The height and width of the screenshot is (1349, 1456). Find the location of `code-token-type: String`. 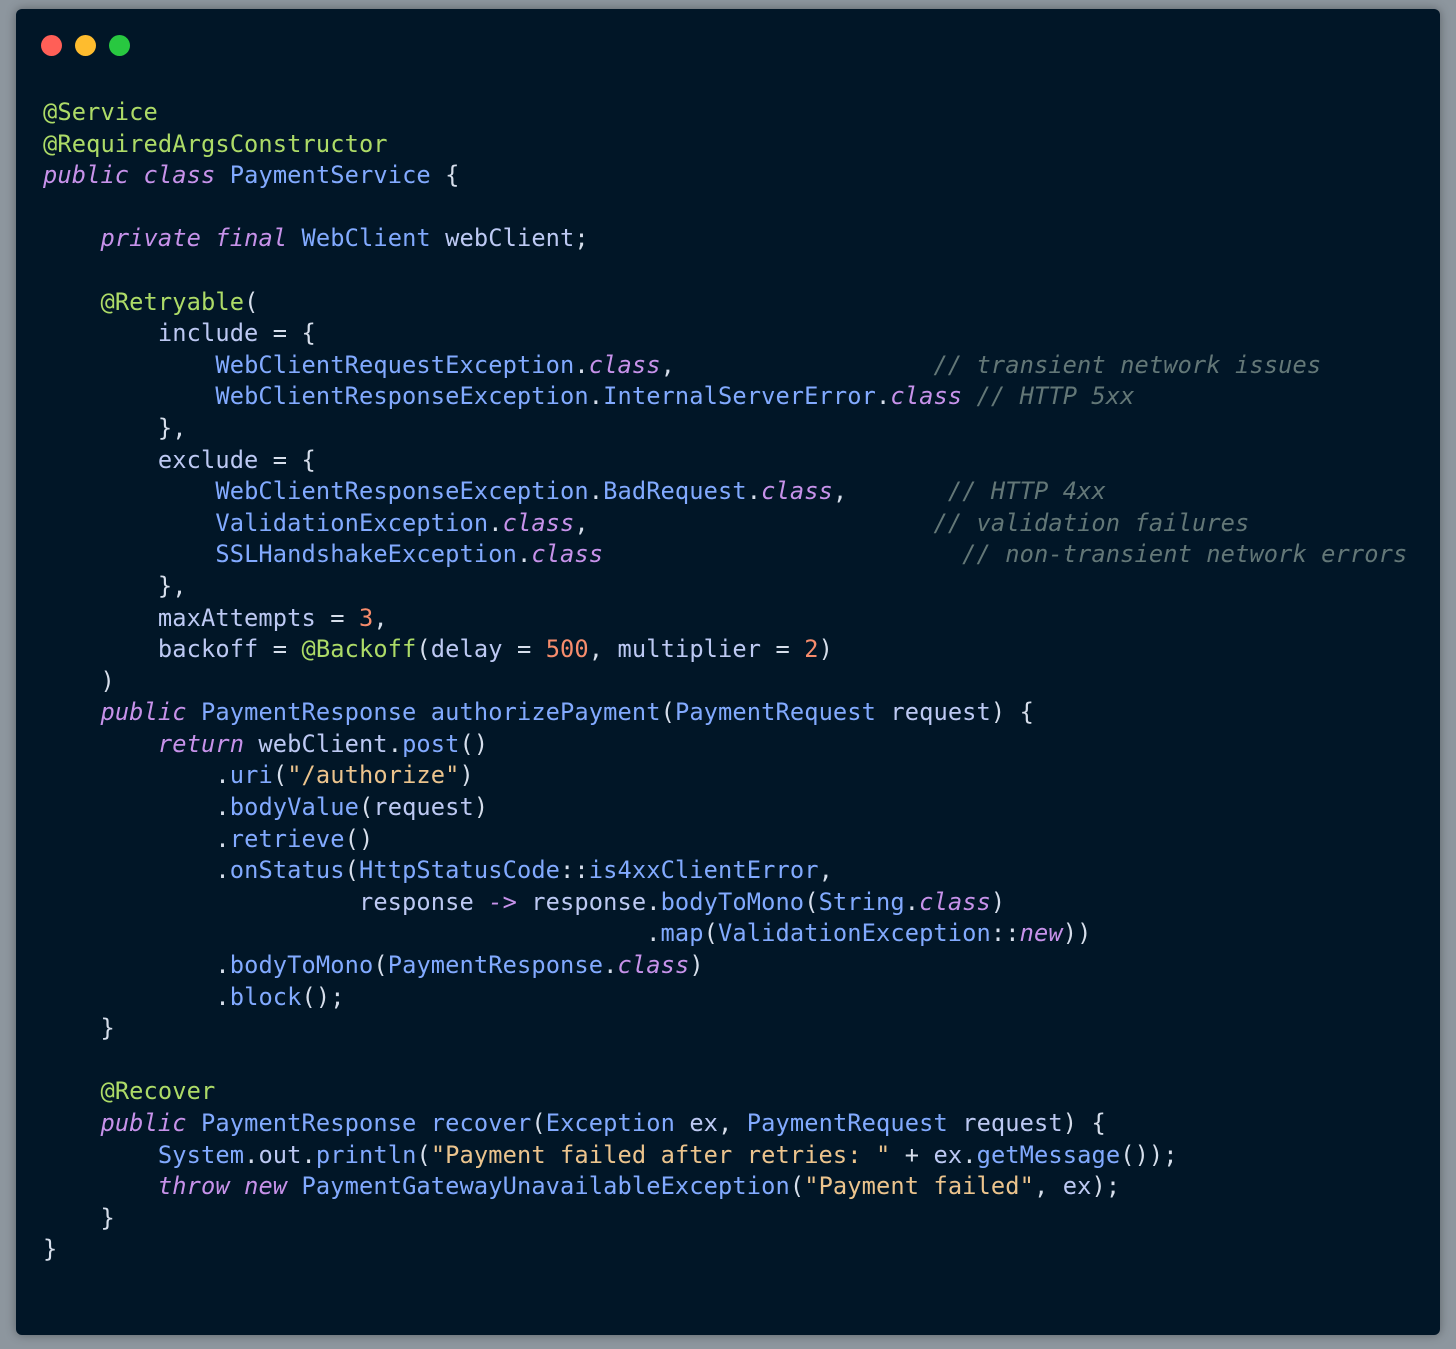

code-token-type: String is located at coordinates (861, 901).